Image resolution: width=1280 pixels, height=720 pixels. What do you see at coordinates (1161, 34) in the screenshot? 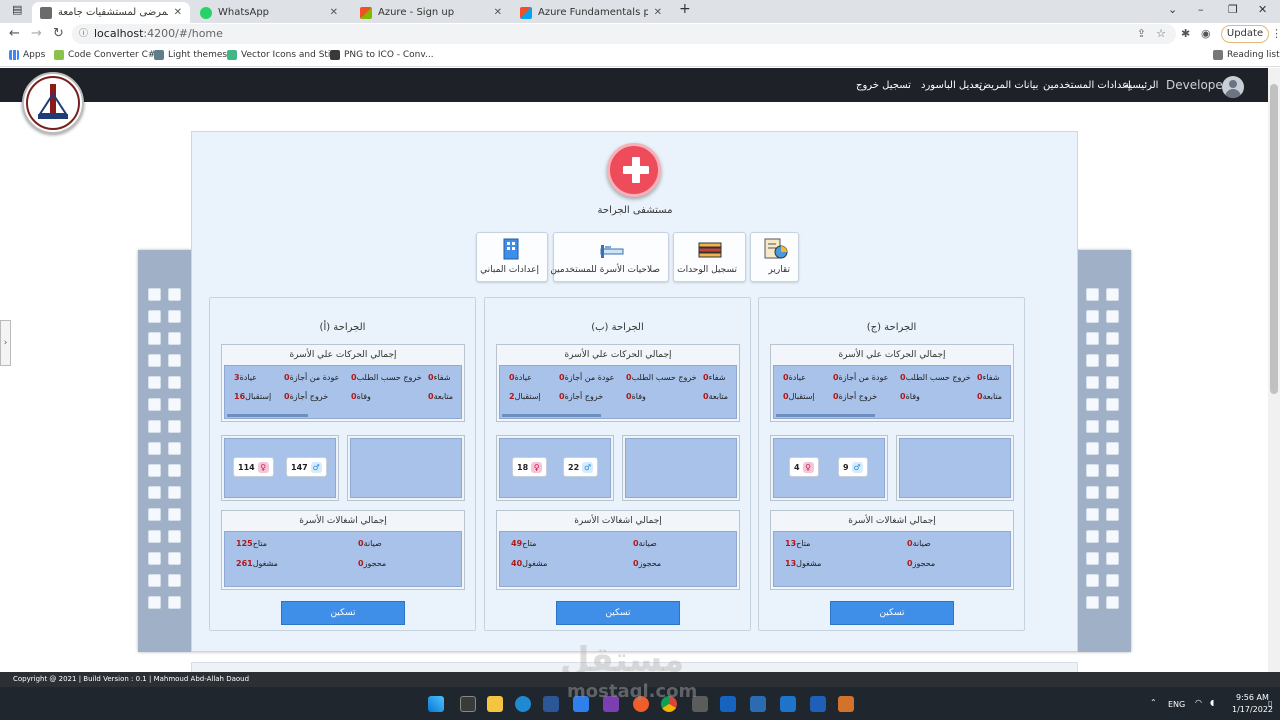
I see `bookmark-star-icon: ☆` at bounding box center [1161, 34].